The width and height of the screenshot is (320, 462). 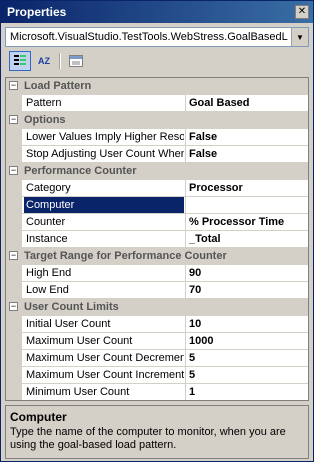 What do you see at coordinates (157, 86) in the screenshot?
I see `category-header: − Load Pattern` at bounding box center [157, 86].